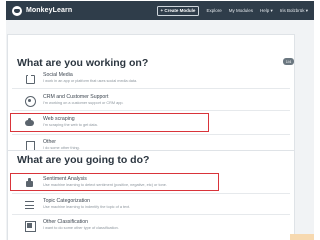 This screenshot has height=240, width=320. I want to click on working-on-heading: What are you working on?, so click(83, 63).